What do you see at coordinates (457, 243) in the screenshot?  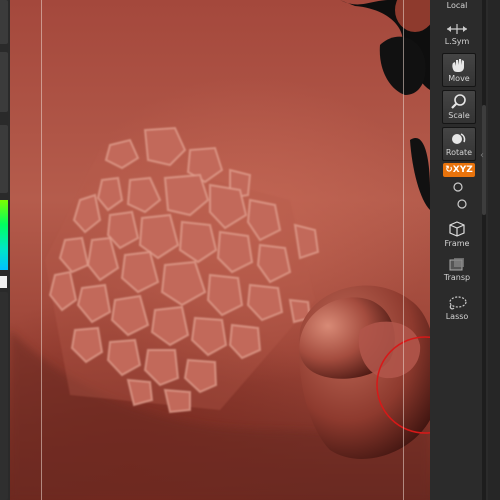 I see `frame-label: Frame` at bounding box center [457, 243].